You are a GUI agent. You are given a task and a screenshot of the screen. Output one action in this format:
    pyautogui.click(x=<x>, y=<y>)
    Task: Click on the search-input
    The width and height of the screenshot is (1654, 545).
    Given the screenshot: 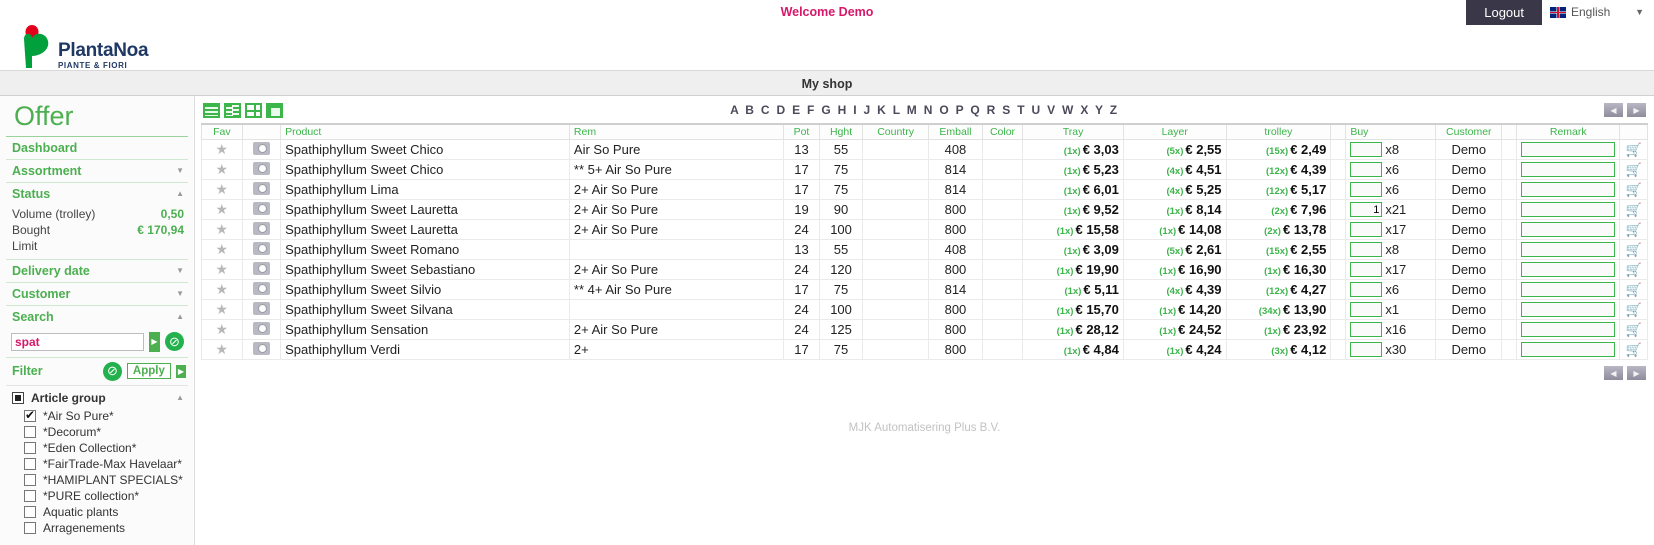 What is the action you would take?
    pyautogui.click(x=77, y=341)
    